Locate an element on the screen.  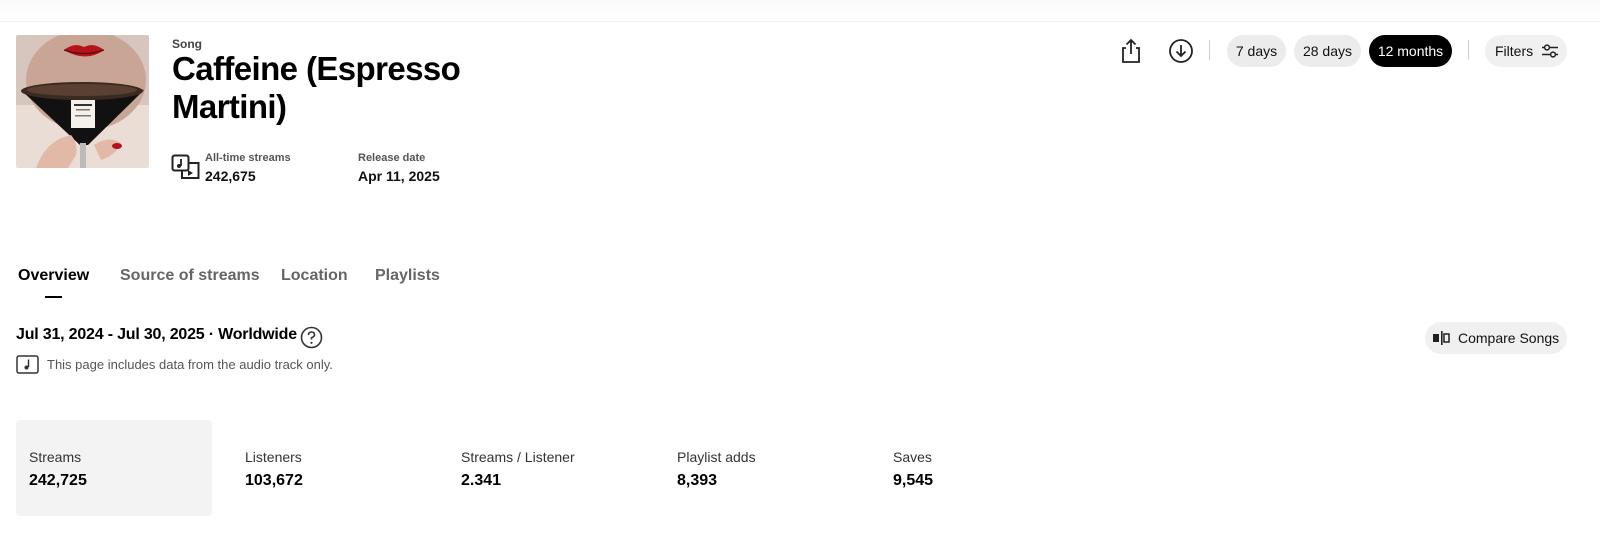
metric-value: 2.341 is located at coordinates (481, 480).